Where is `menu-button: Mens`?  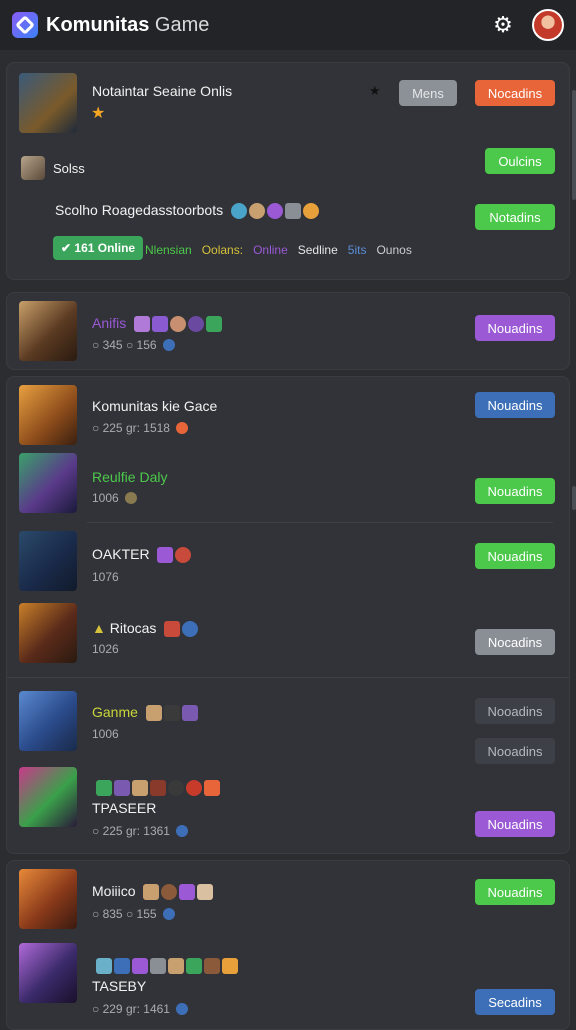
menu-button: Mens is located at coordinates (428, 93).